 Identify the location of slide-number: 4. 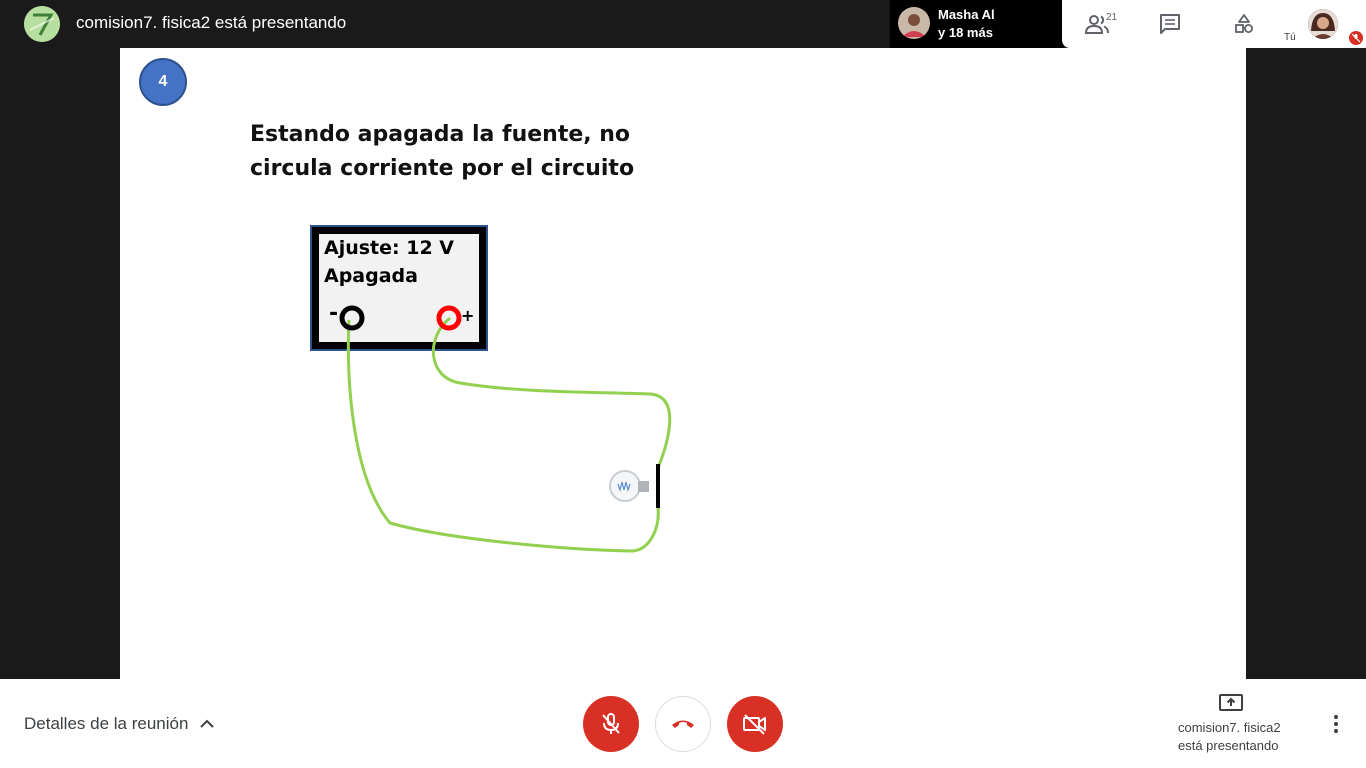
(163, 82).